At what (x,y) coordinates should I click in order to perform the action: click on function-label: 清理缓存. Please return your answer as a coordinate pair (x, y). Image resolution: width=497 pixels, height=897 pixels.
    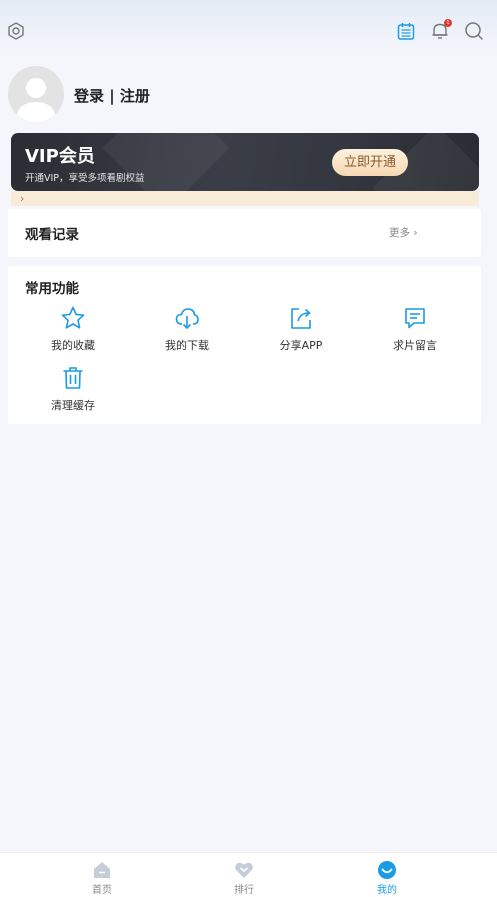
    Looking at the image, I should click on (73, 405).